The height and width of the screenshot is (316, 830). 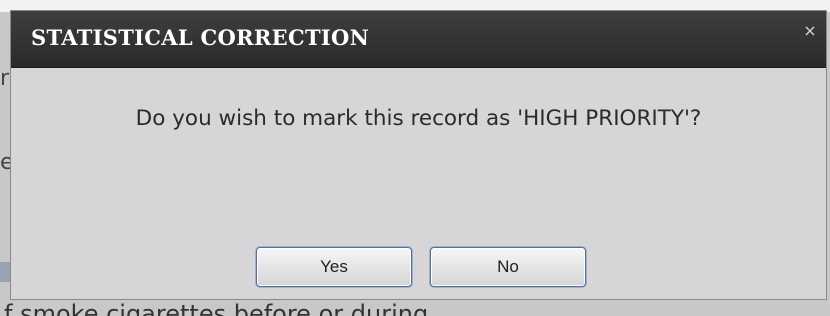 I want to click on close-icon: ×, so click(x=810, y=31).